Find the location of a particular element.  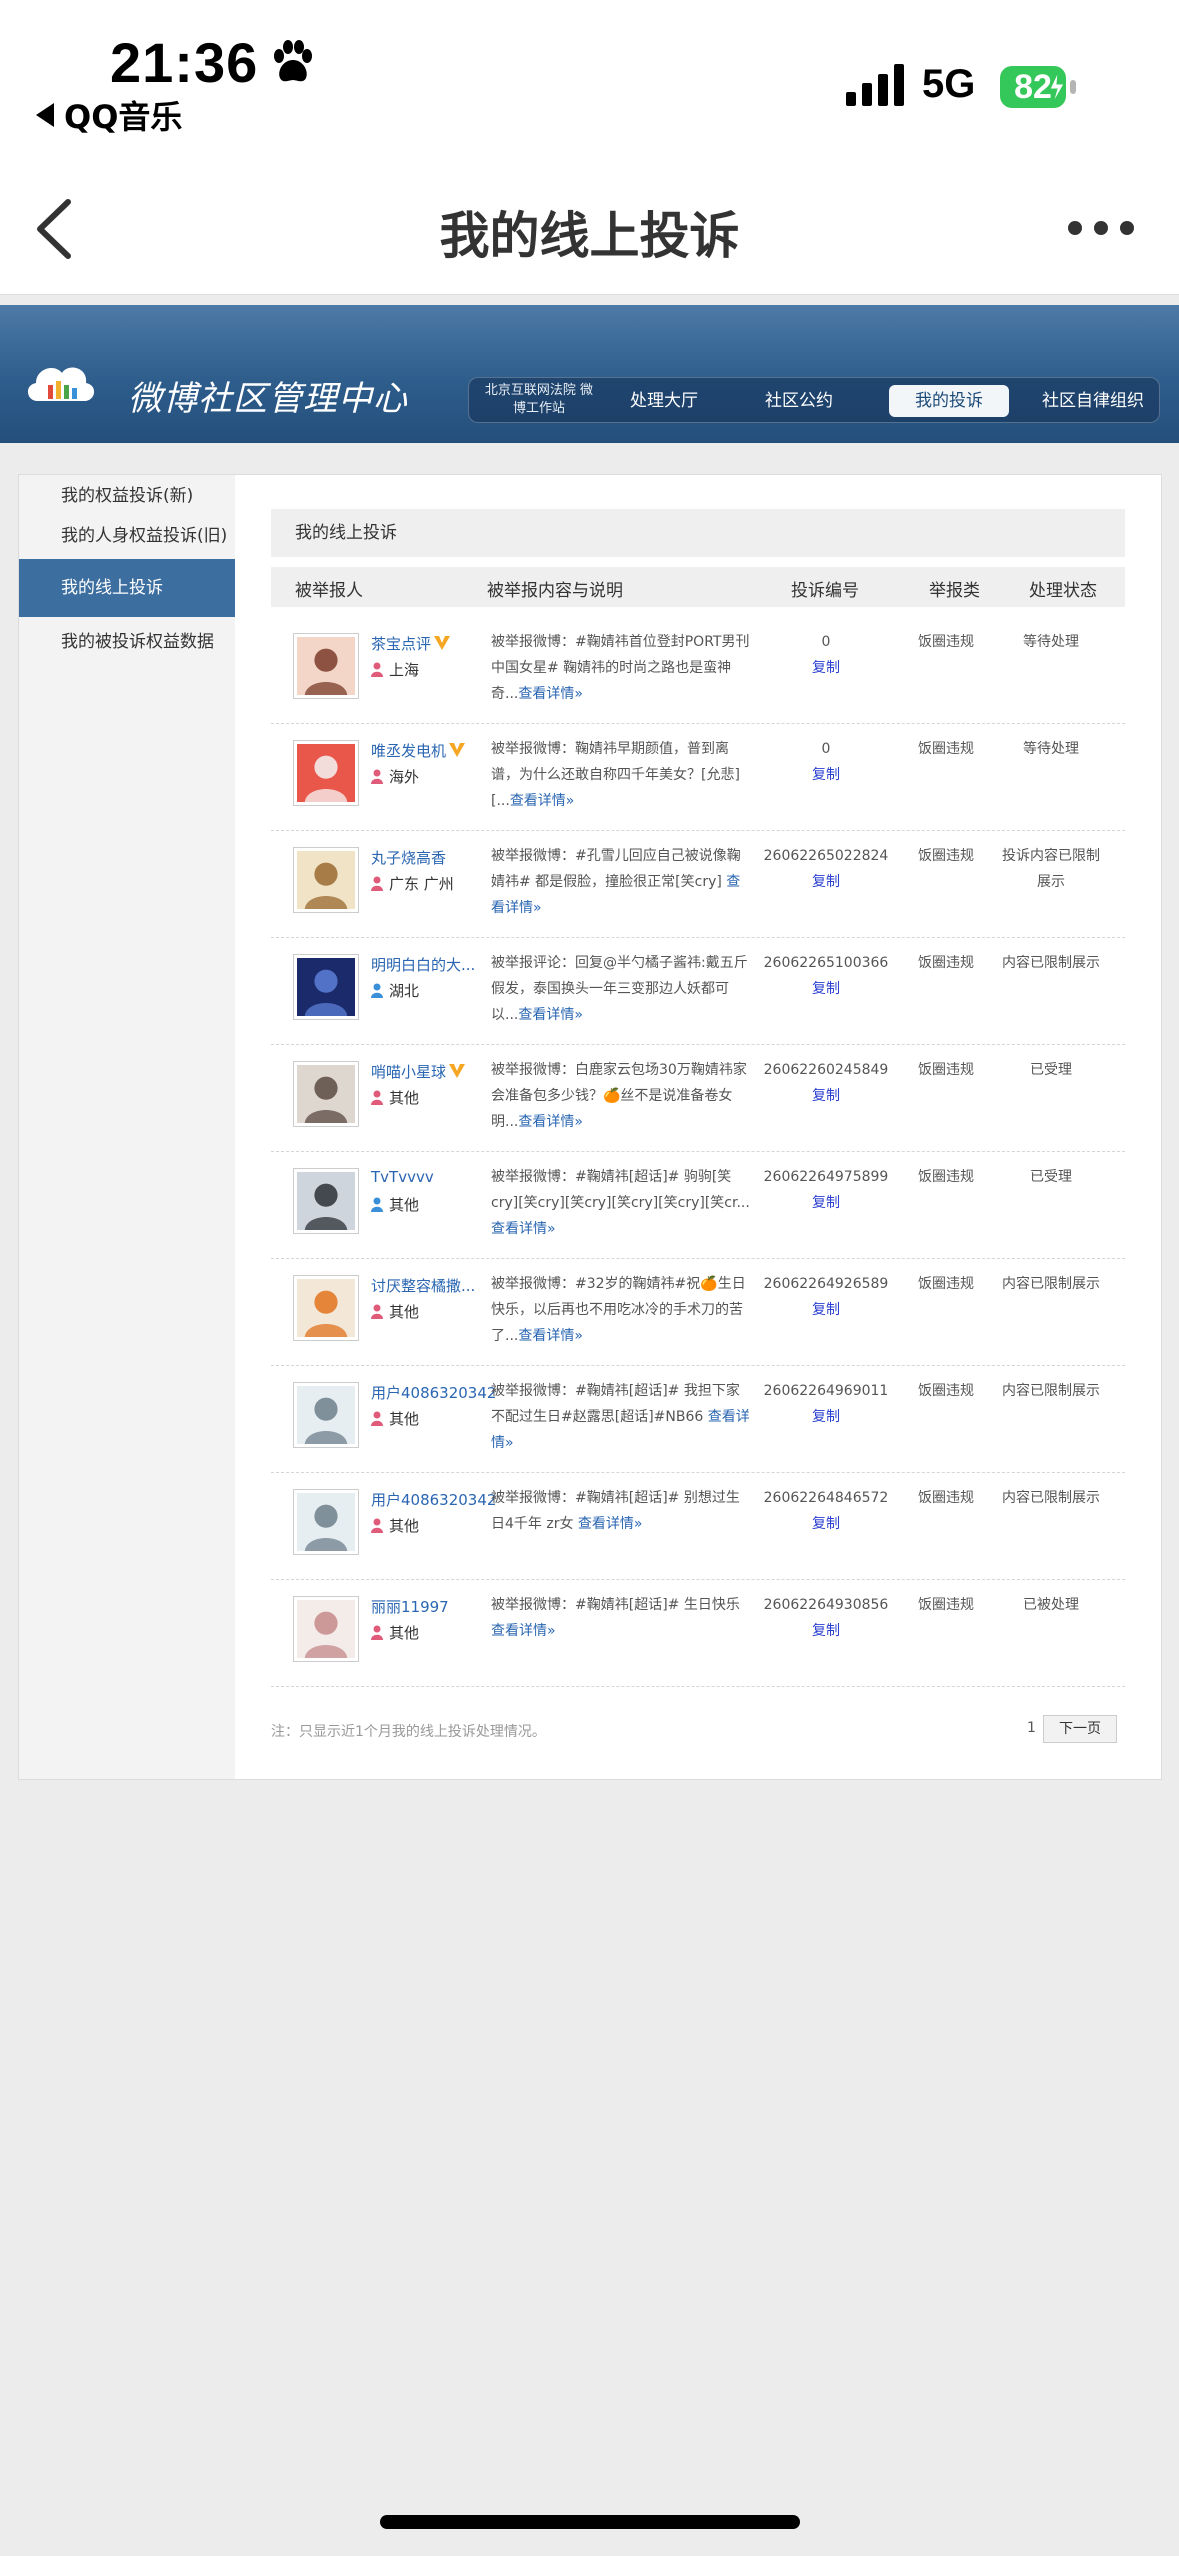

complaint-id: 26062264969011 is located at coordinates (826, 1391).